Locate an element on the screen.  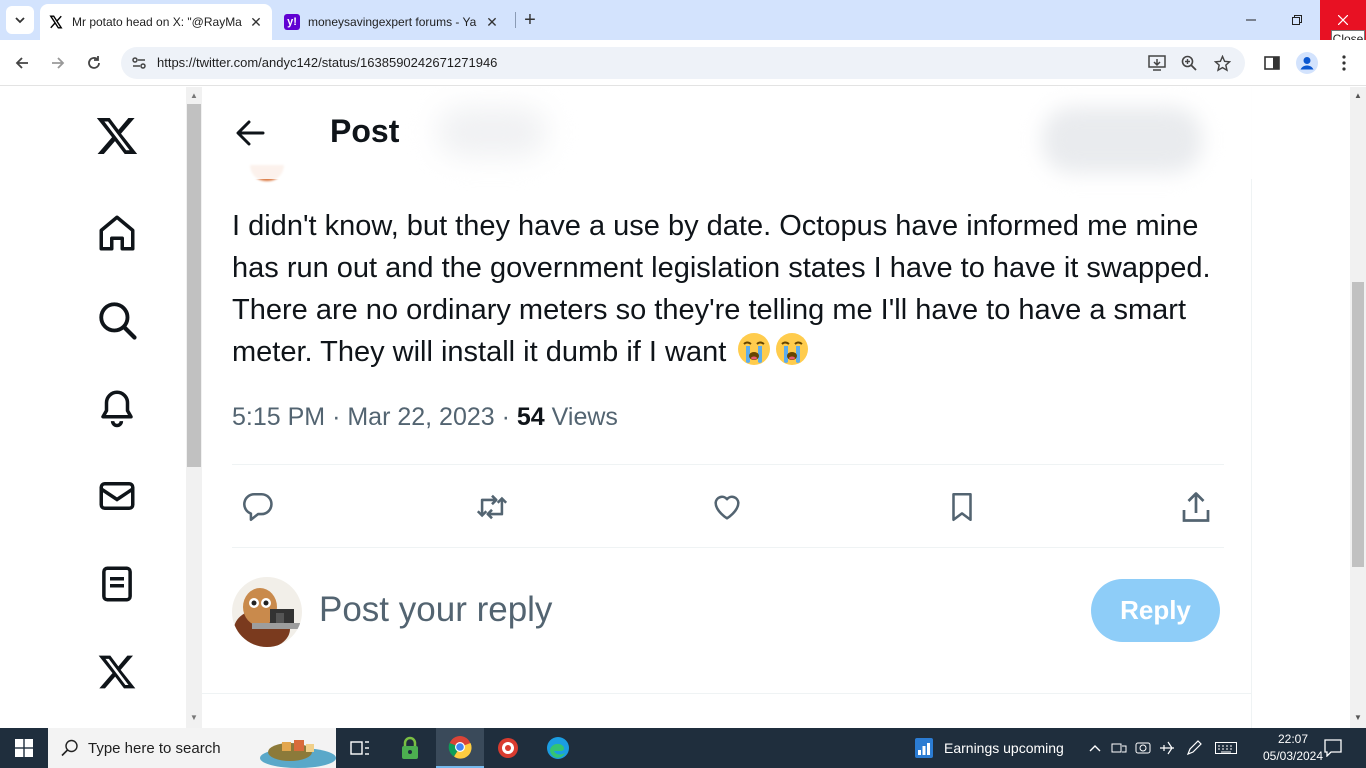
reload-button is located at coordinates (94, 63).